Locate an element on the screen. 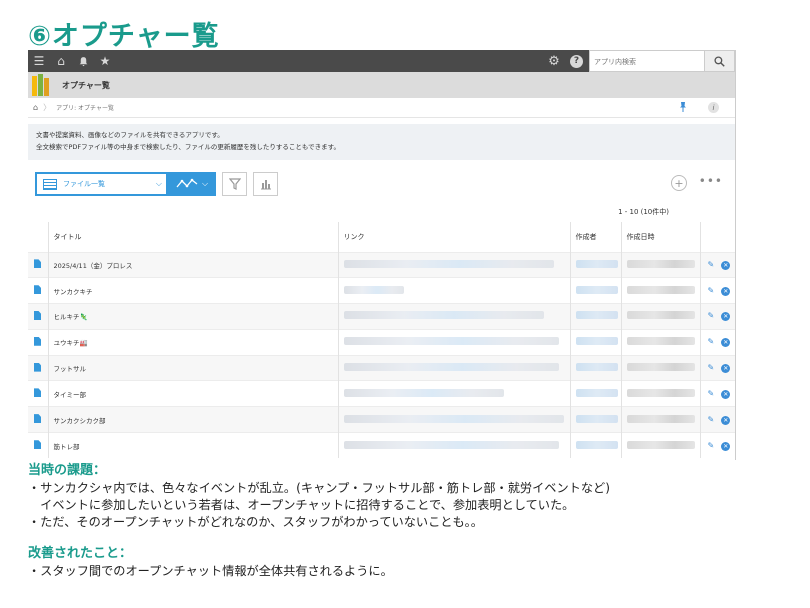  table-row: ヒルキチ🦎 ✎ ✕ is located at coordinates (381, 316).